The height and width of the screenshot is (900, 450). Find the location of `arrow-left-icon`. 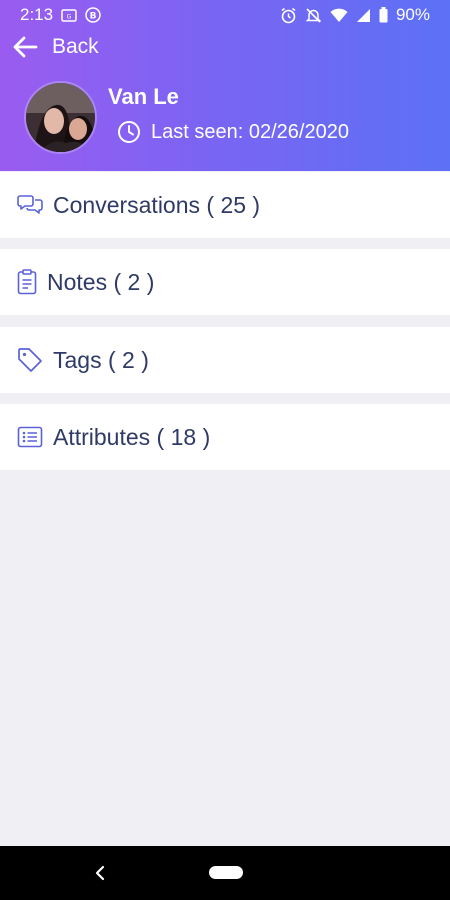

arrow-left-icon is located at coordinates (25, 47).